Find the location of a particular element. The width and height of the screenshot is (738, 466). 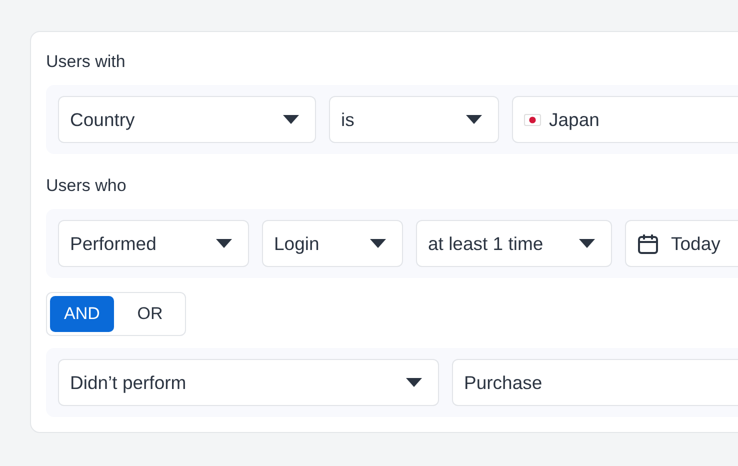

dropdown: Country is located at coordinates (187, 119).